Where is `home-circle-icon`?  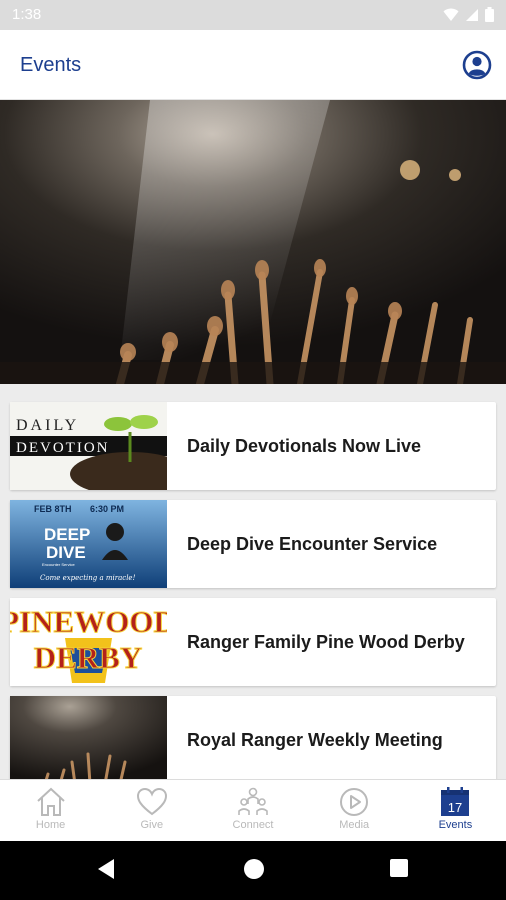
home-circle-icon is located at coordinates (254, 869).